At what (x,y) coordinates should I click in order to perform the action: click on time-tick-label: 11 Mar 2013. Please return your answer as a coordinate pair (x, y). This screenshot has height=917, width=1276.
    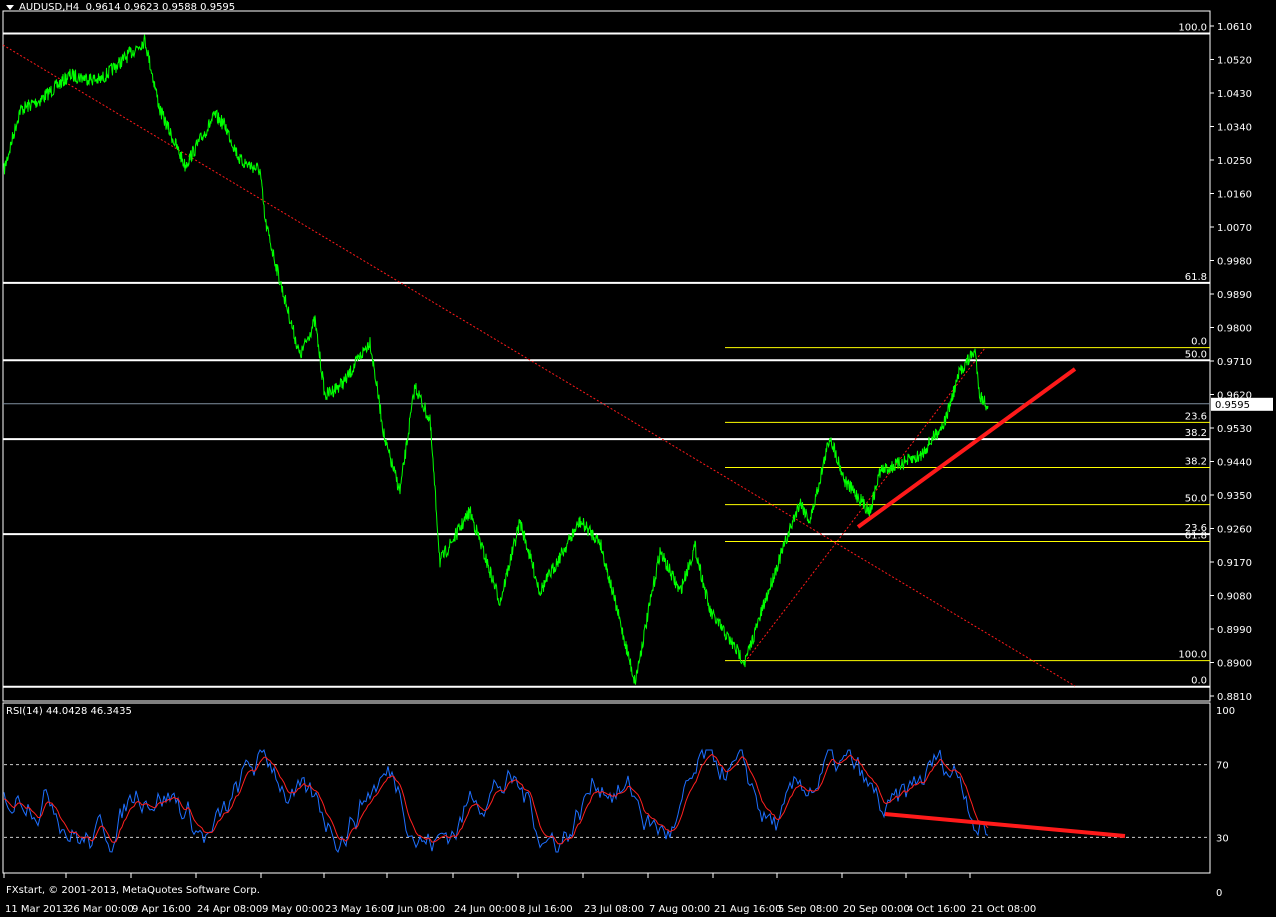
    Looking at the image, I should click on (36, 909).